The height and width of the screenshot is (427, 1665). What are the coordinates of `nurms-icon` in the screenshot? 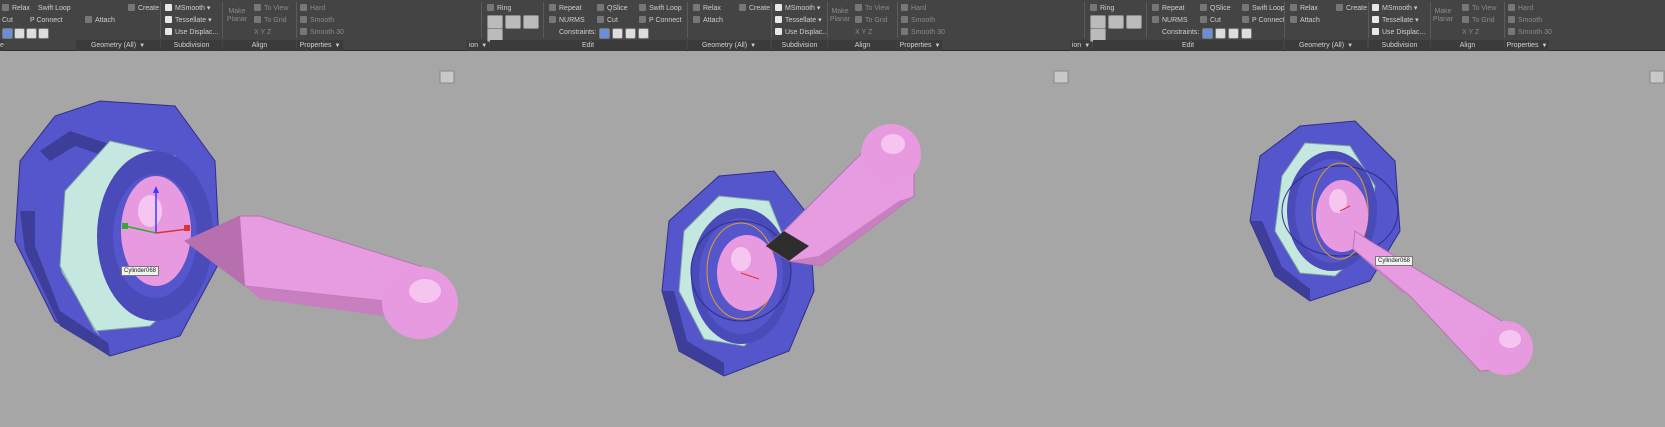 It's located at (552, 19).